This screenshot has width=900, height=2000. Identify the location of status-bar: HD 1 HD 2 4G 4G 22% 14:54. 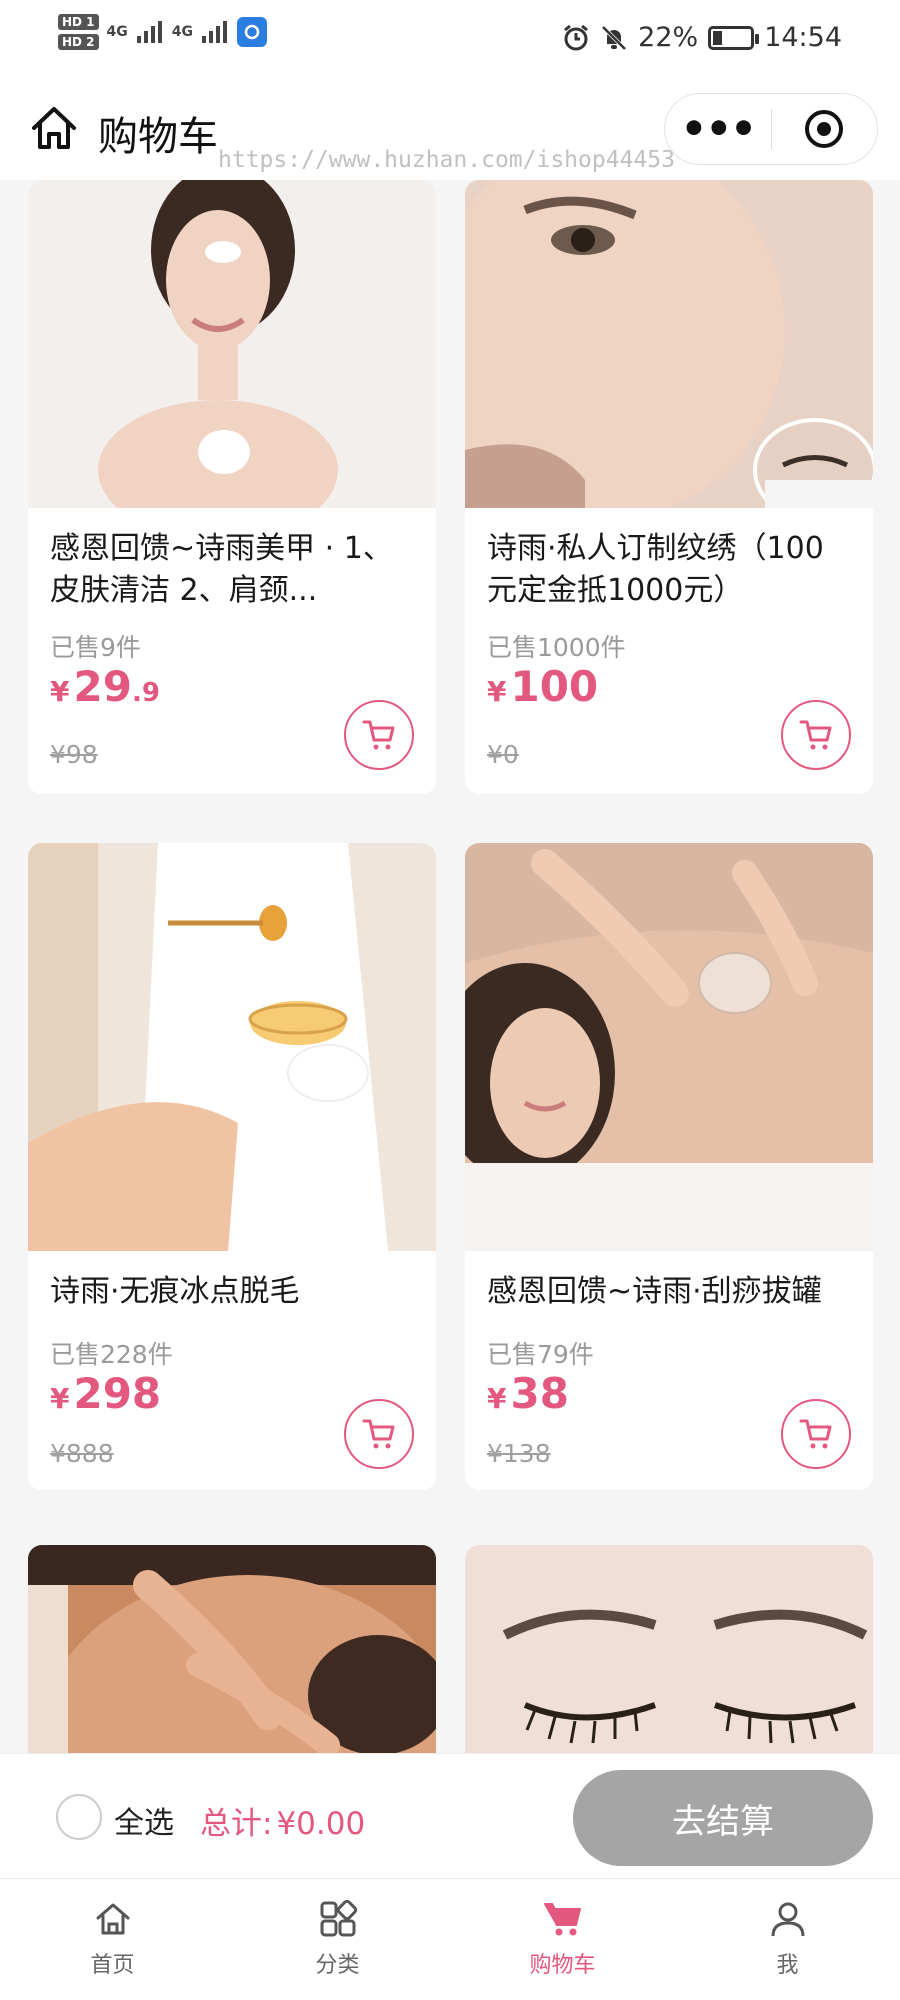
(450, 40).